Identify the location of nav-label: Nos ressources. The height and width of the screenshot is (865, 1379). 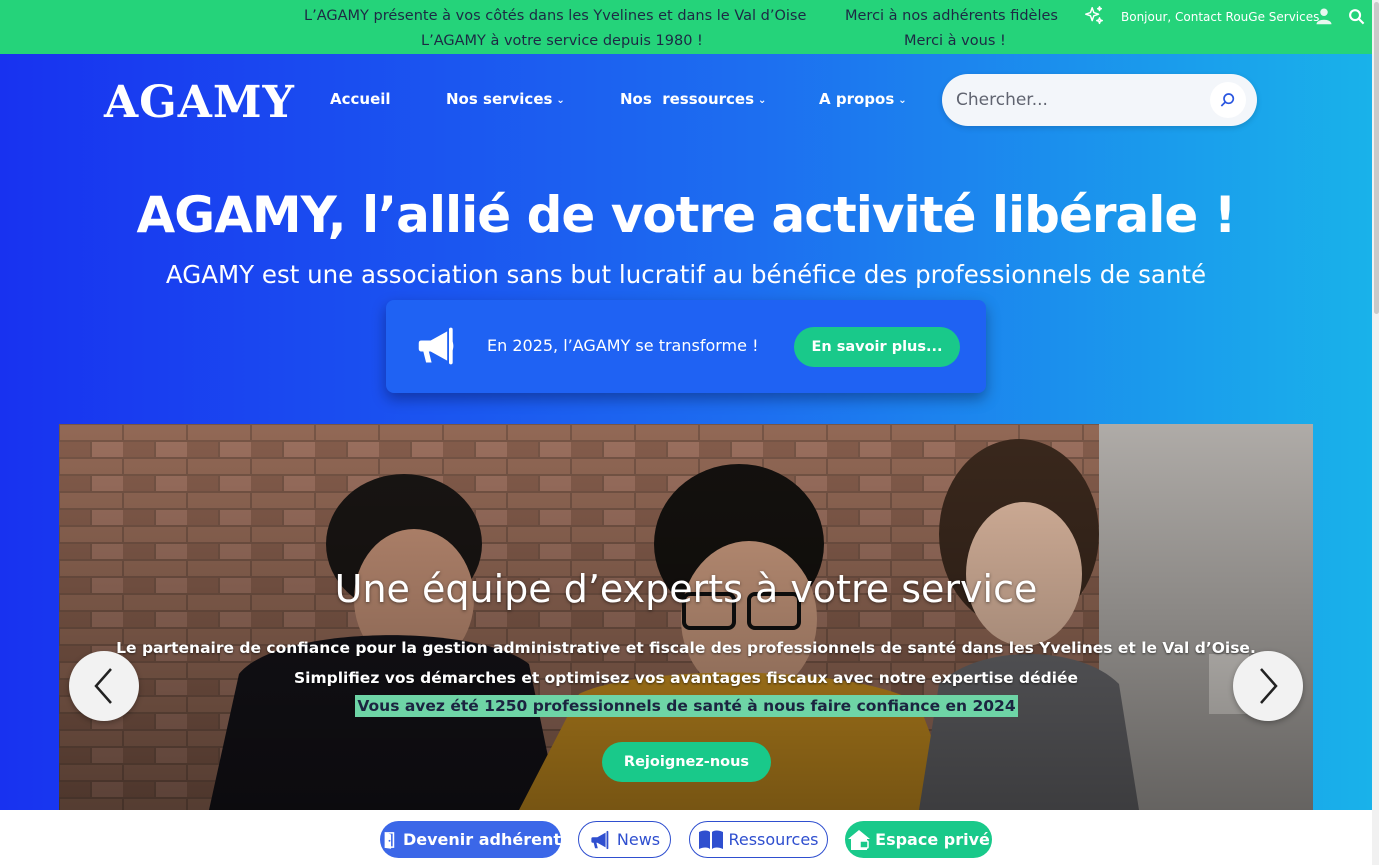
(687, 99).